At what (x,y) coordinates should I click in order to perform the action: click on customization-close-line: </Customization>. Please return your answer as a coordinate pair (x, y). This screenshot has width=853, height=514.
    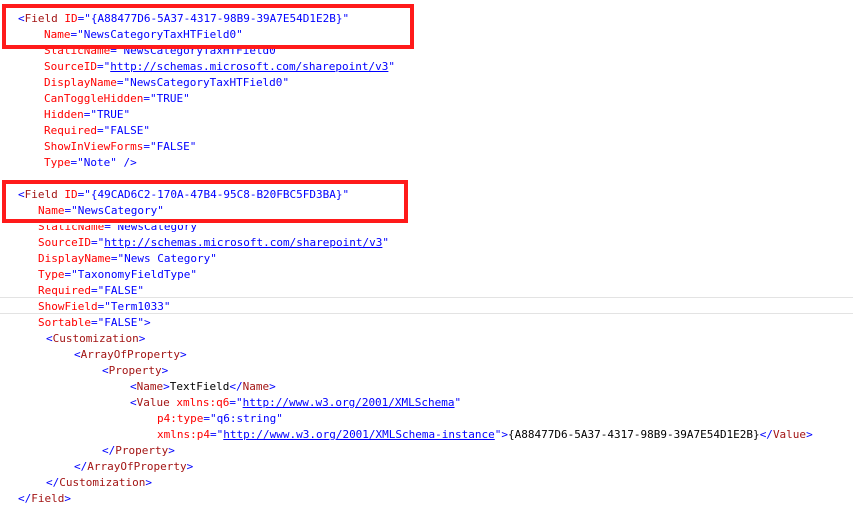
    Looking at the image, I should click on (99, 482).